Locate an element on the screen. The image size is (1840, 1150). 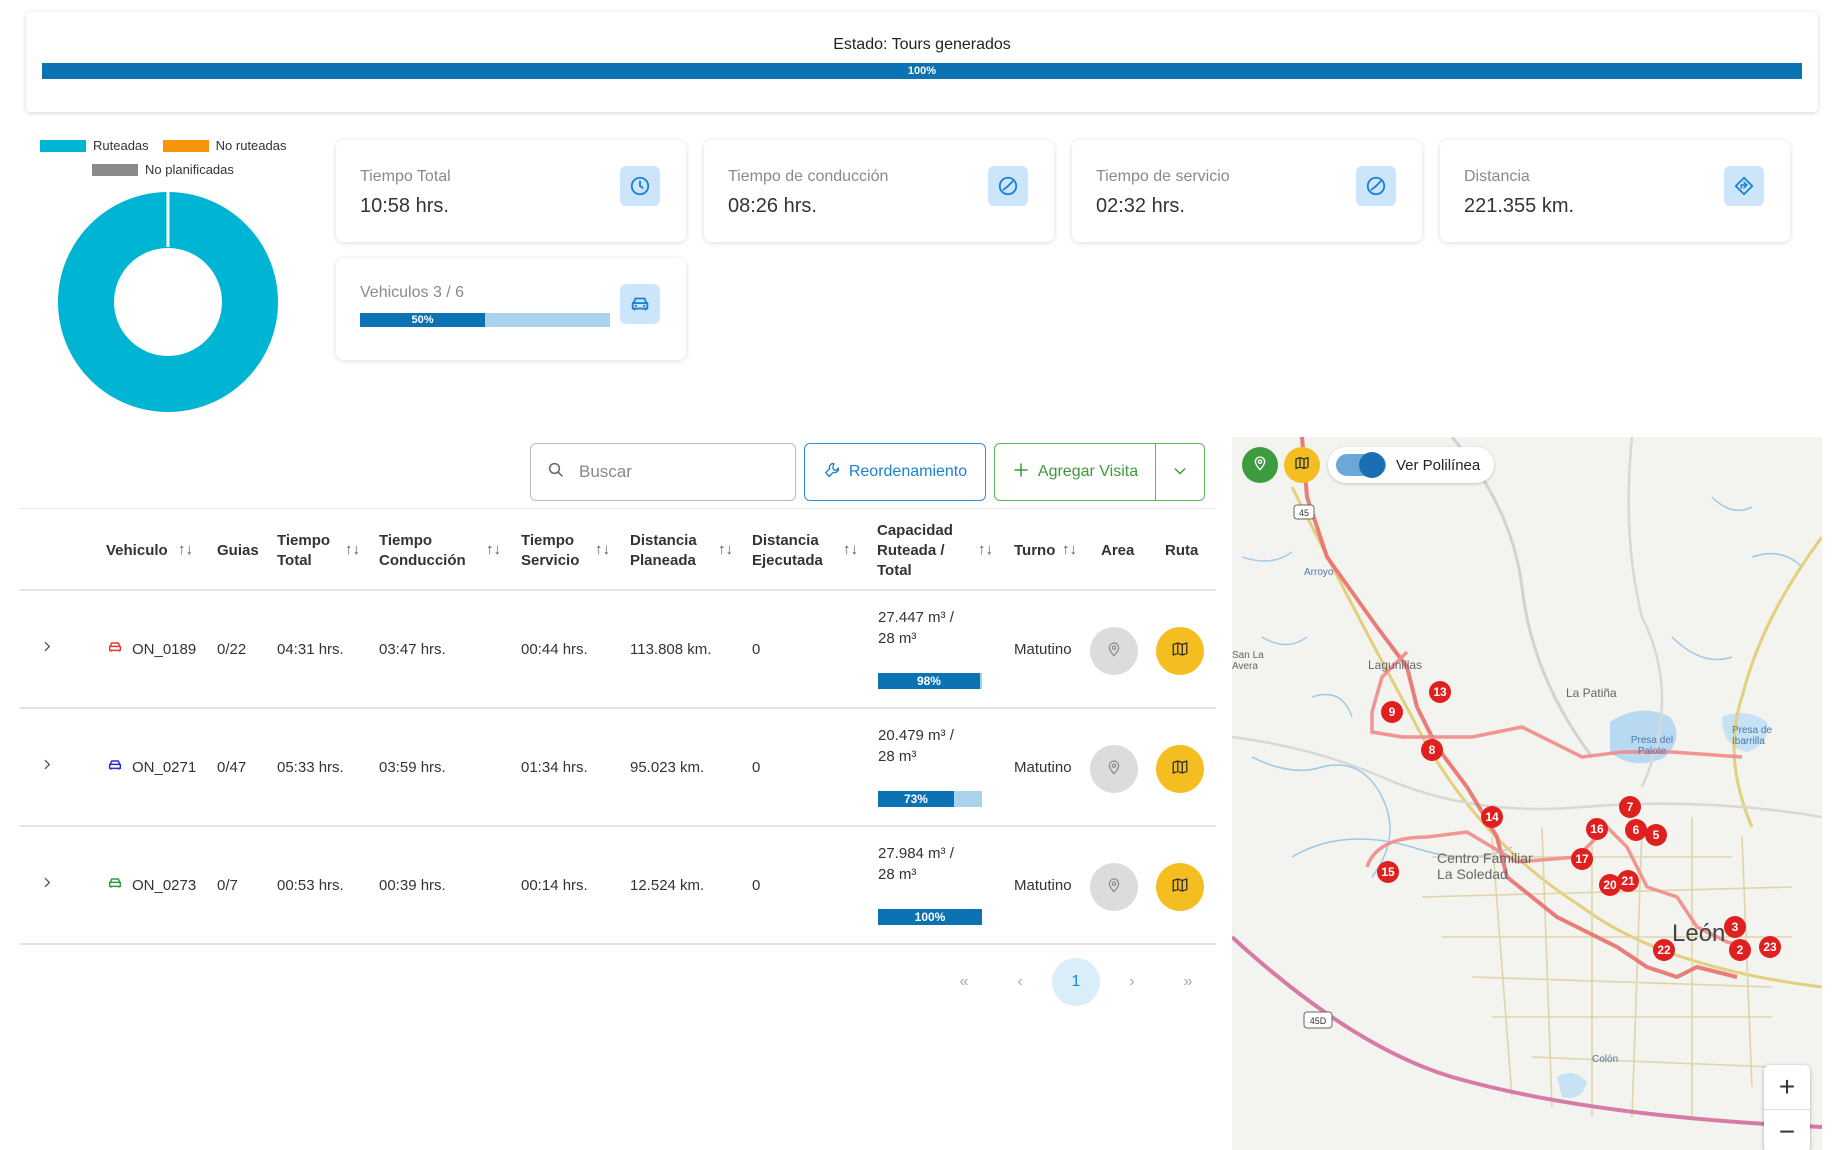
route-stop-marker: 13 is located at coordinates (1440, 692).